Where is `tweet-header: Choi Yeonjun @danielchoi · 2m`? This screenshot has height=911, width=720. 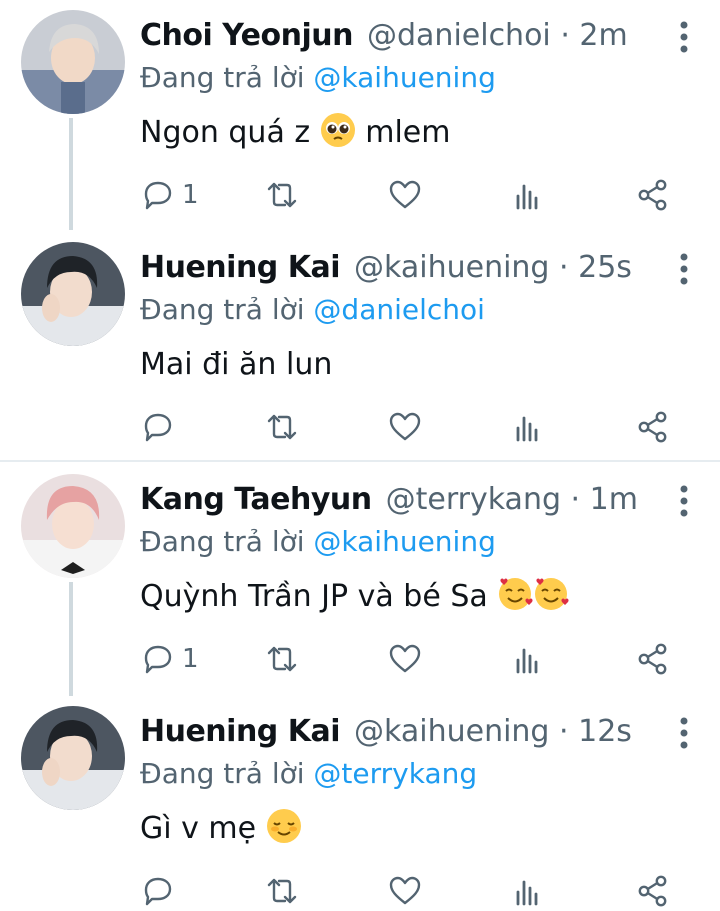
tweet-header: Choi Yeonjun @danielchoi · 2m is located at coordinates (384, 36).